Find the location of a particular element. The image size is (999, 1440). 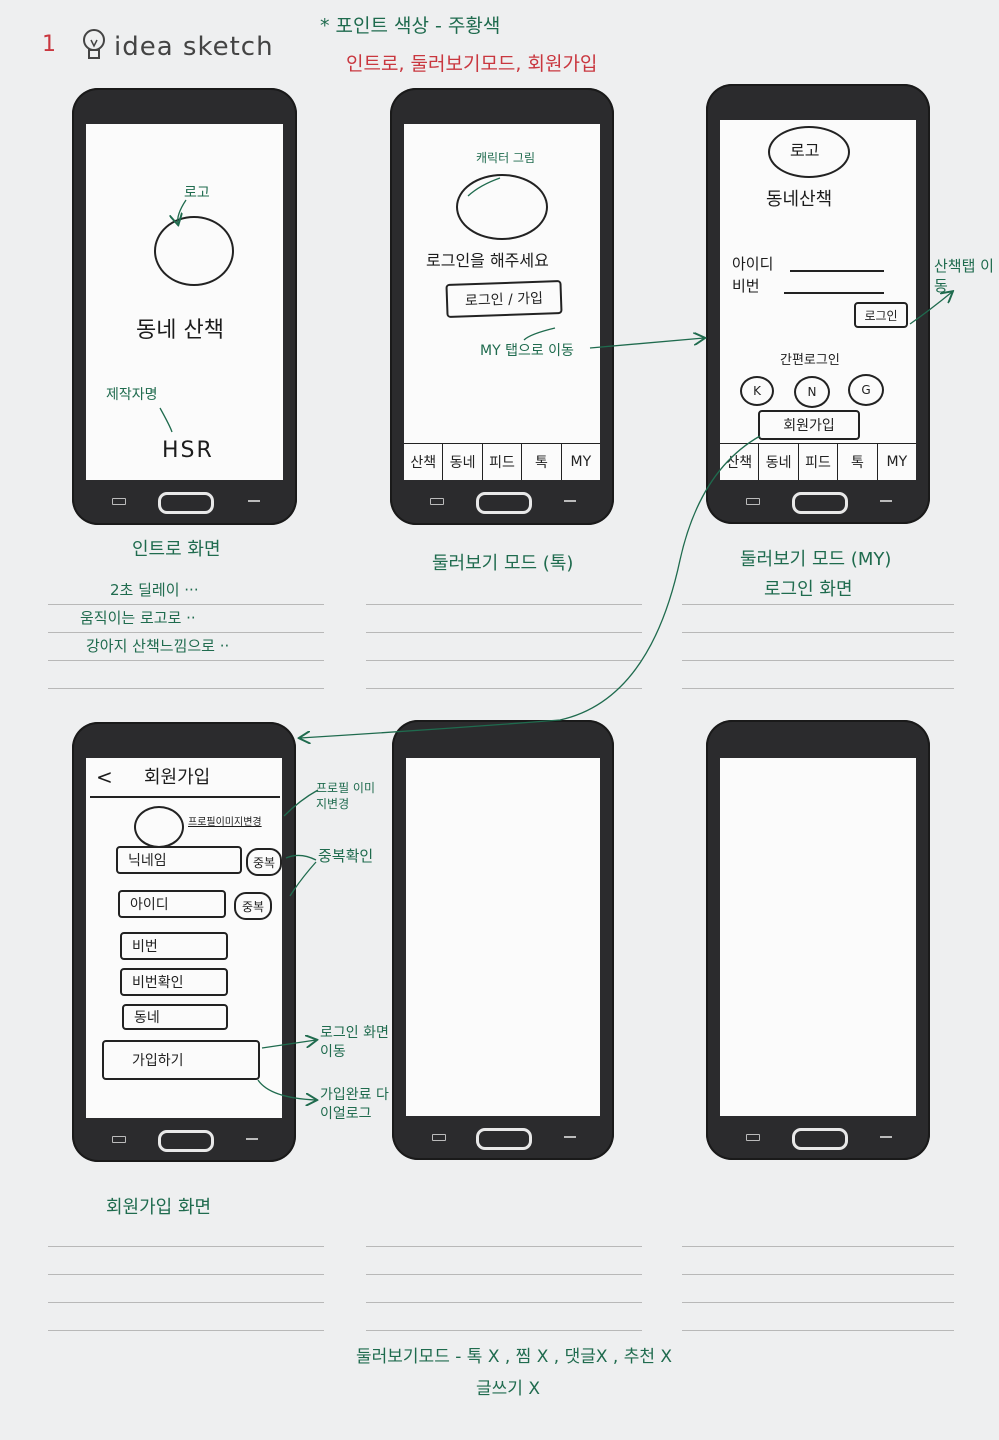

logo-circle is located at coordinates (194, 251).